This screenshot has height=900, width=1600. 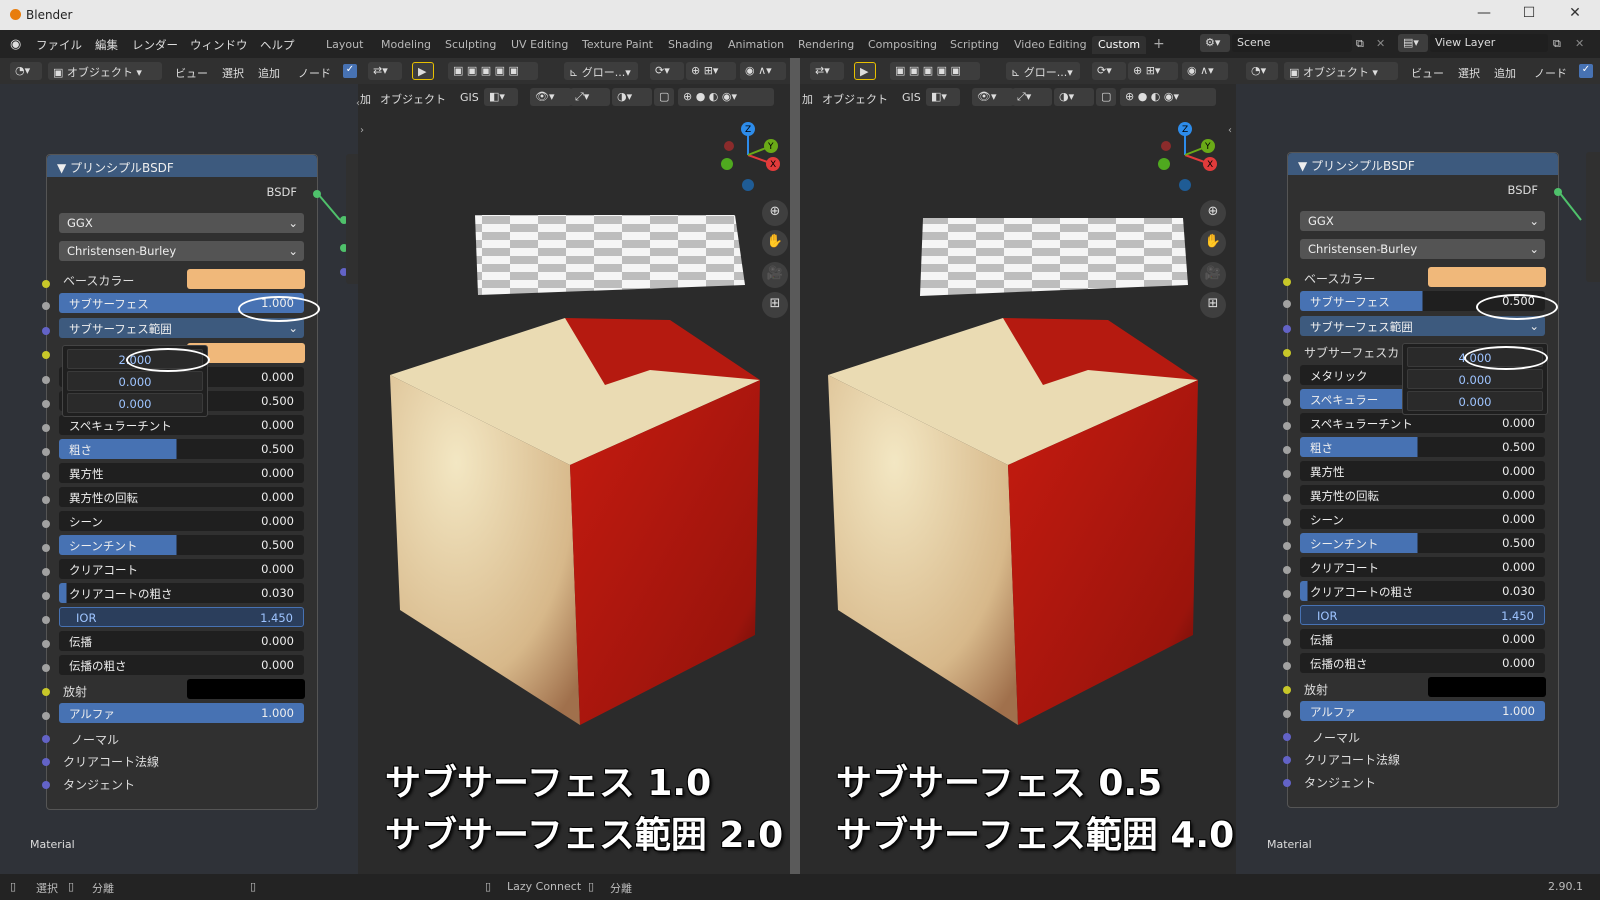 I want to click on node-header: ▼ プリンシプルBSDF, so click(x=182, y=166).